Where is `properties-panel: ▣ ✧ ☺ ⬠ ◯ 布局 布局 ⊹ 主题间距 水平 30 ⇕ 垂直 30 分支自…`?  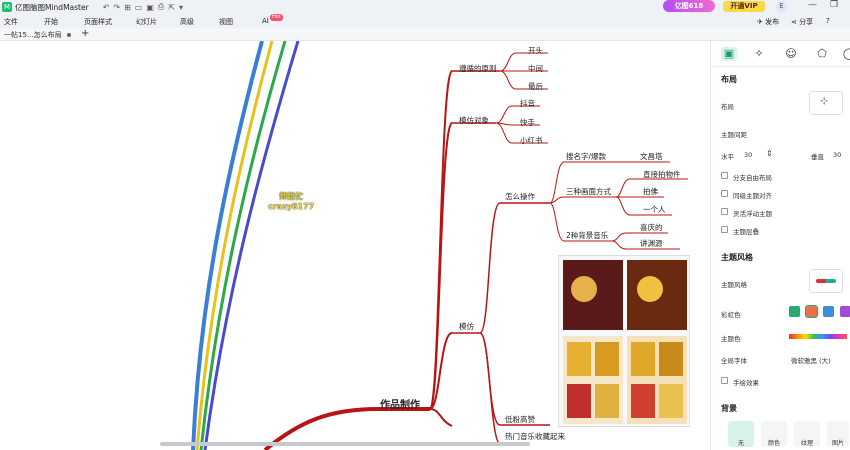 properties-panel: ▣ ✧ ☺ ⬠ ◯ 布局 布局 ⊹ 主题间距 水平 30 ⇕ 垂直 30 分支自… is located at coordinates (780, 245).